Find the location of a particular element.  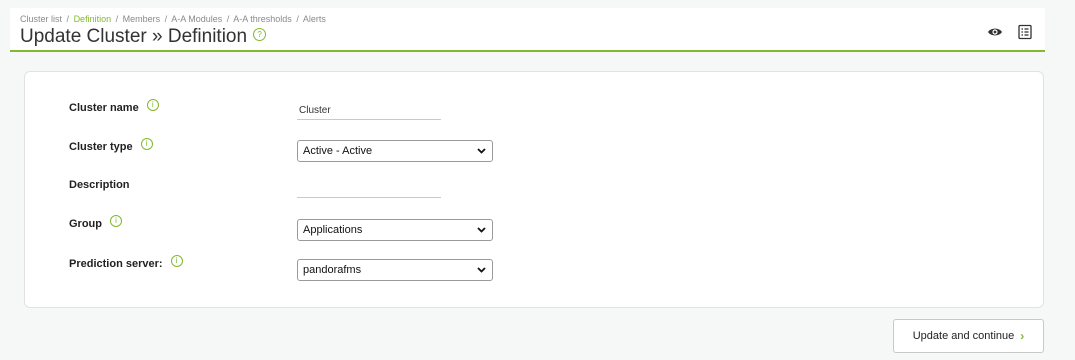

page-title: Update Cluster » Definition? is located at coordinates (143, 37).